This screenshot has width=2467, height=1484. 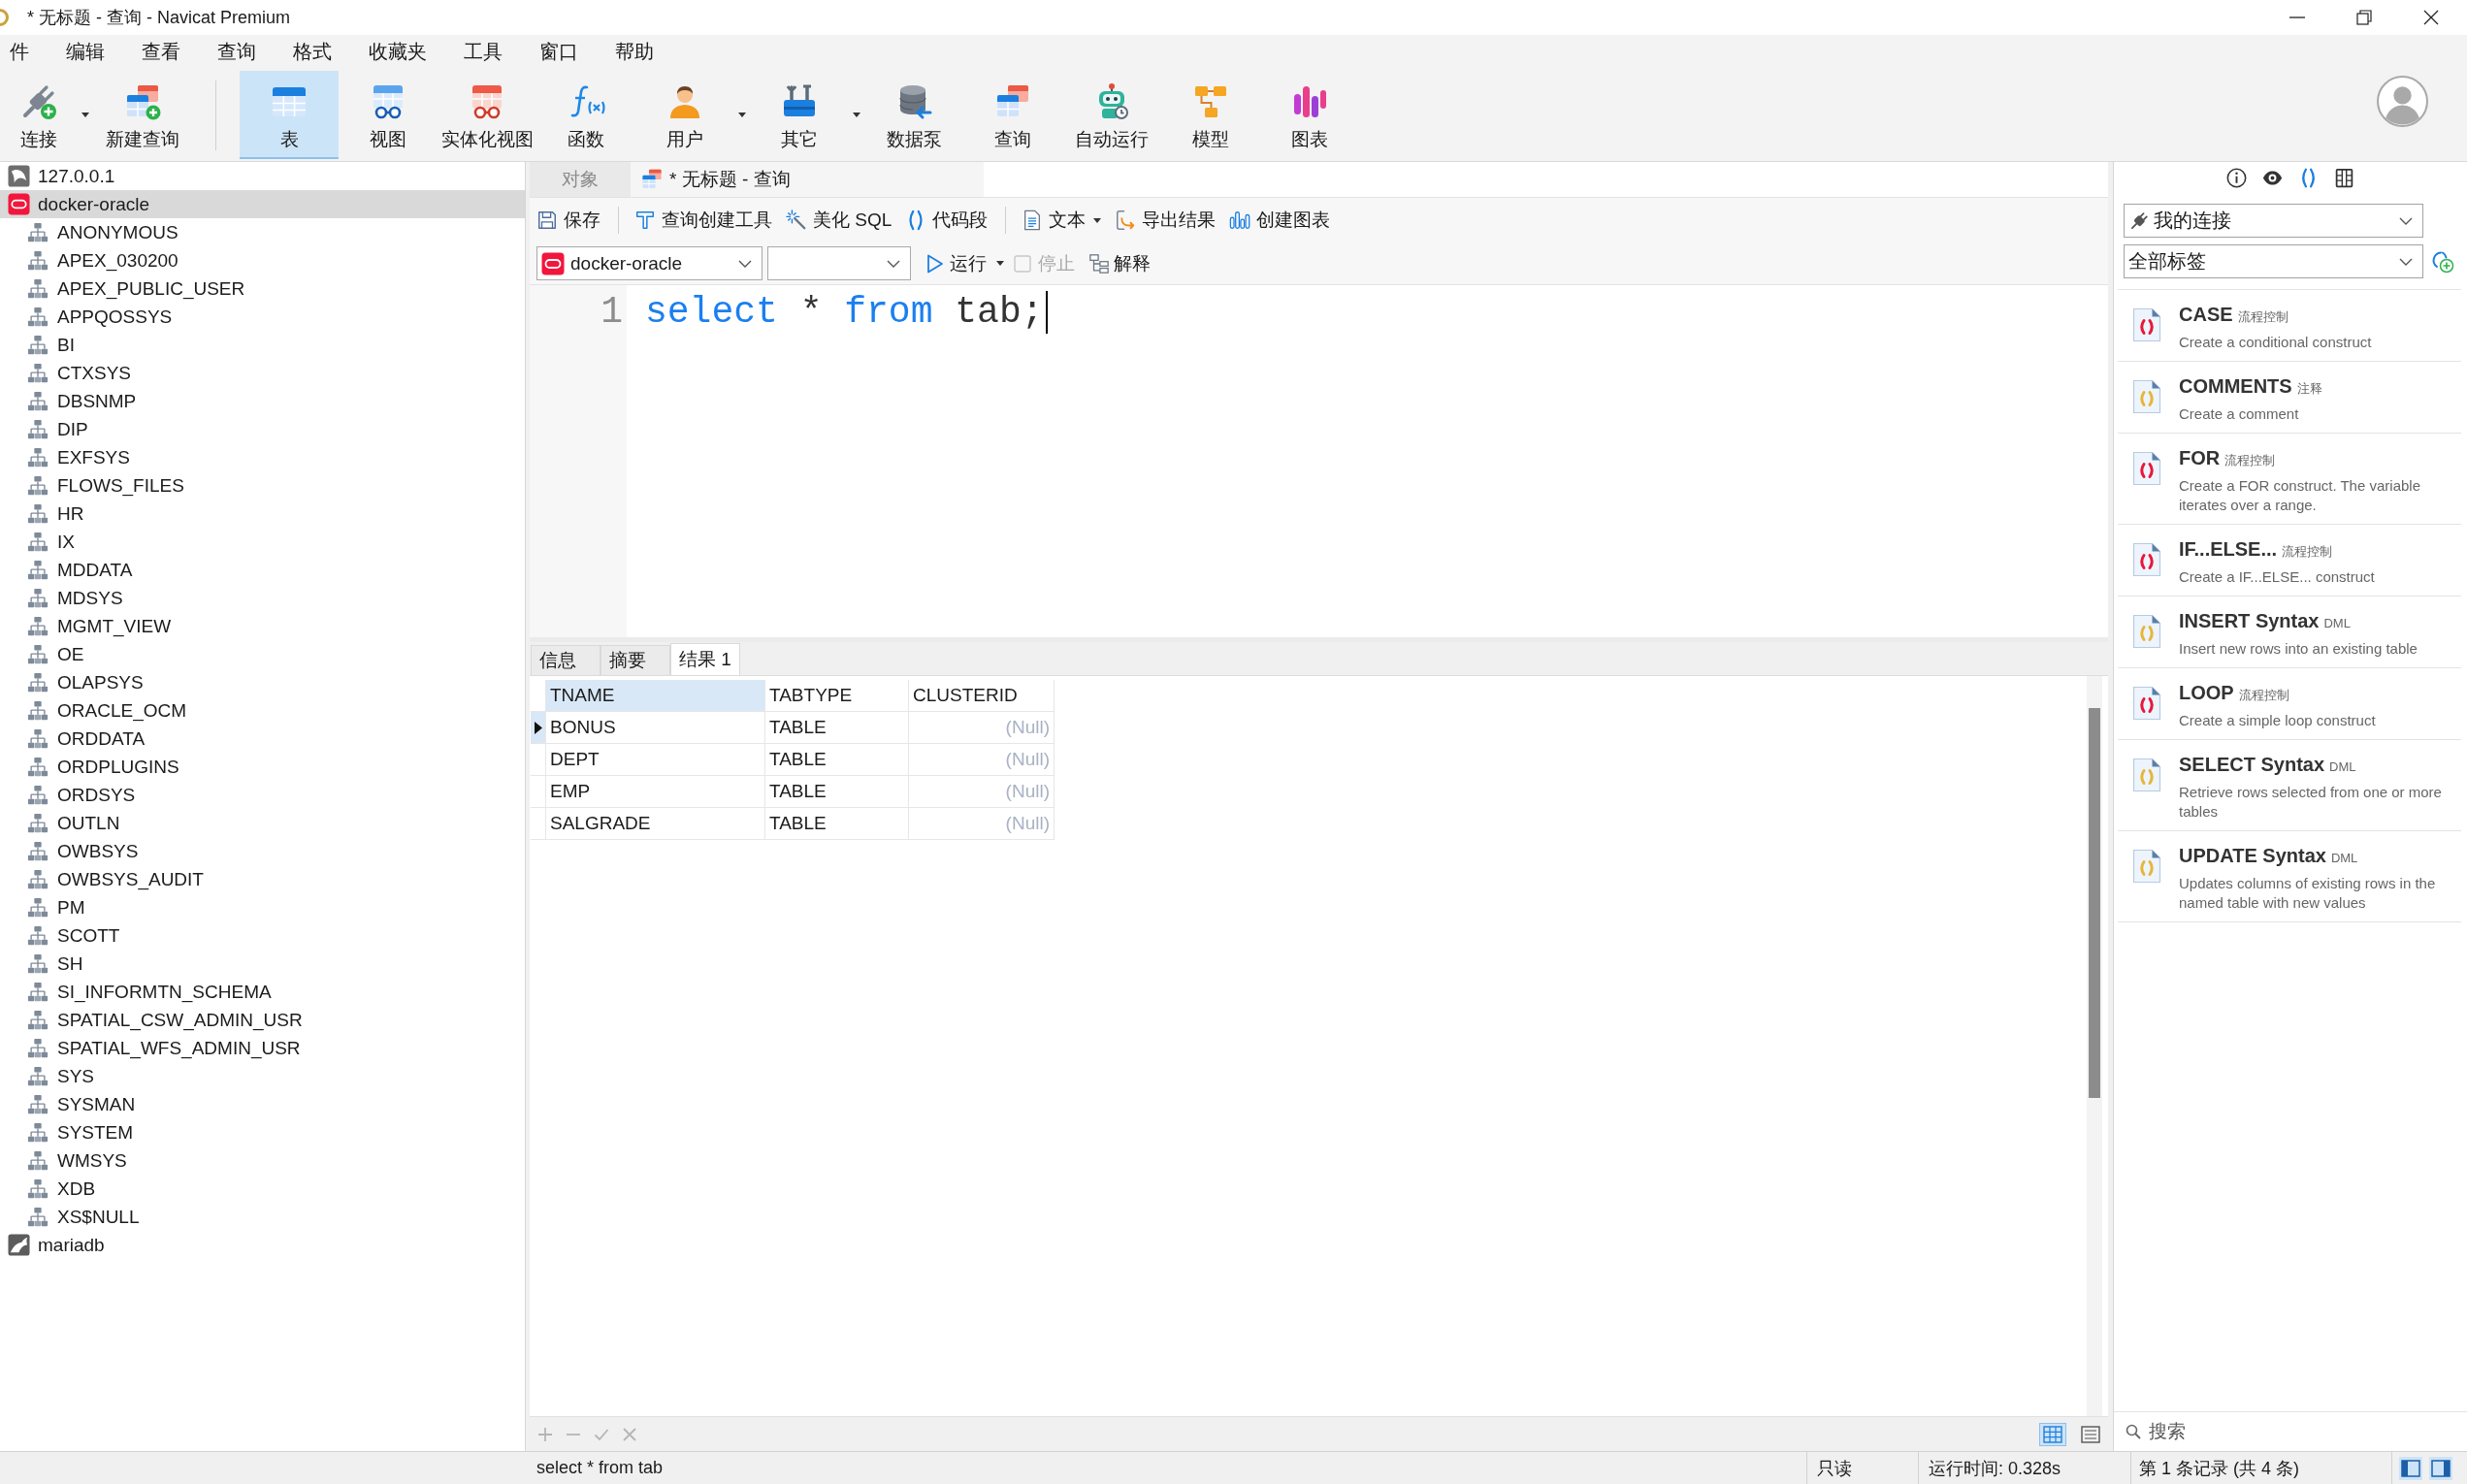 I want to click on tree-item: WMSYS, so click(x=68, y=1161).